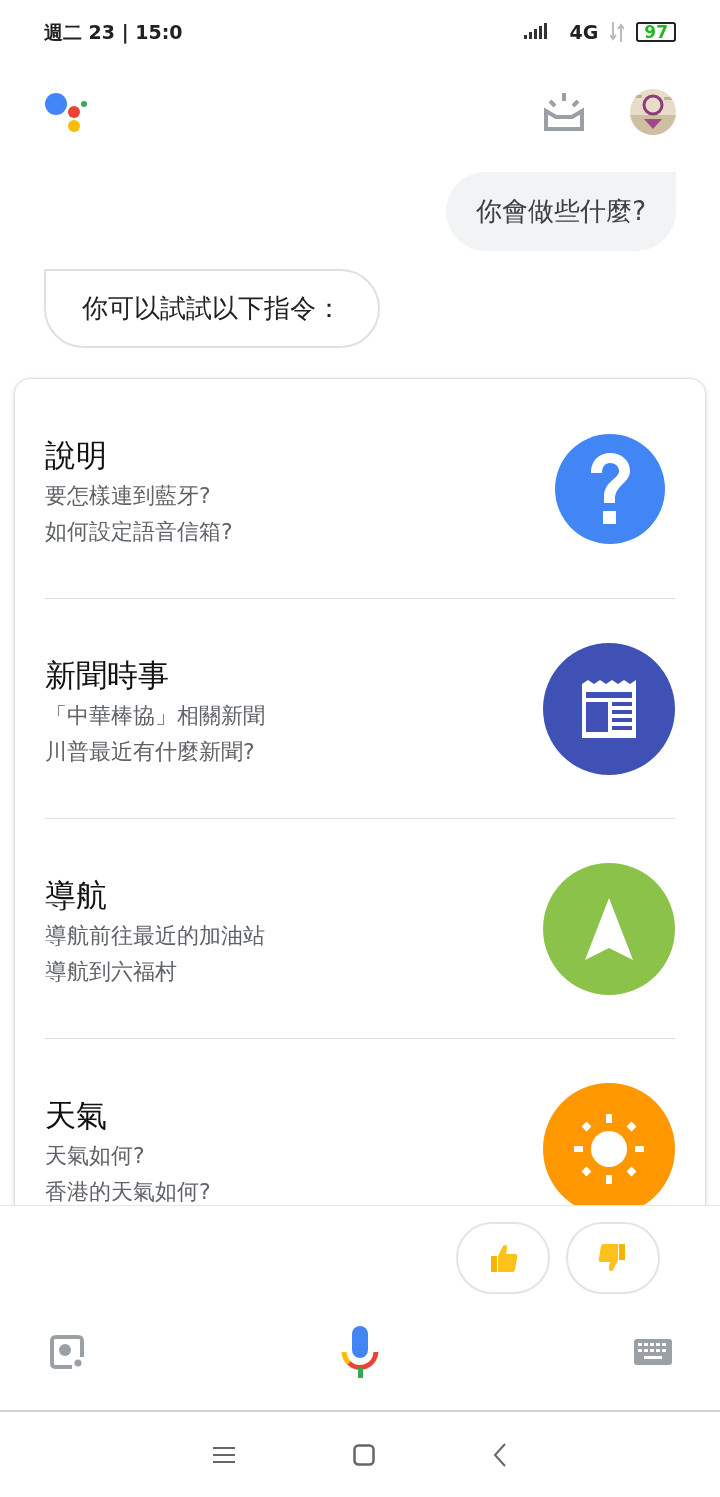 The height and width of the screenshot is (1497, 720). Describe the element at coordinates (653, 112) in the screenshot. I see `avatar` at that location.